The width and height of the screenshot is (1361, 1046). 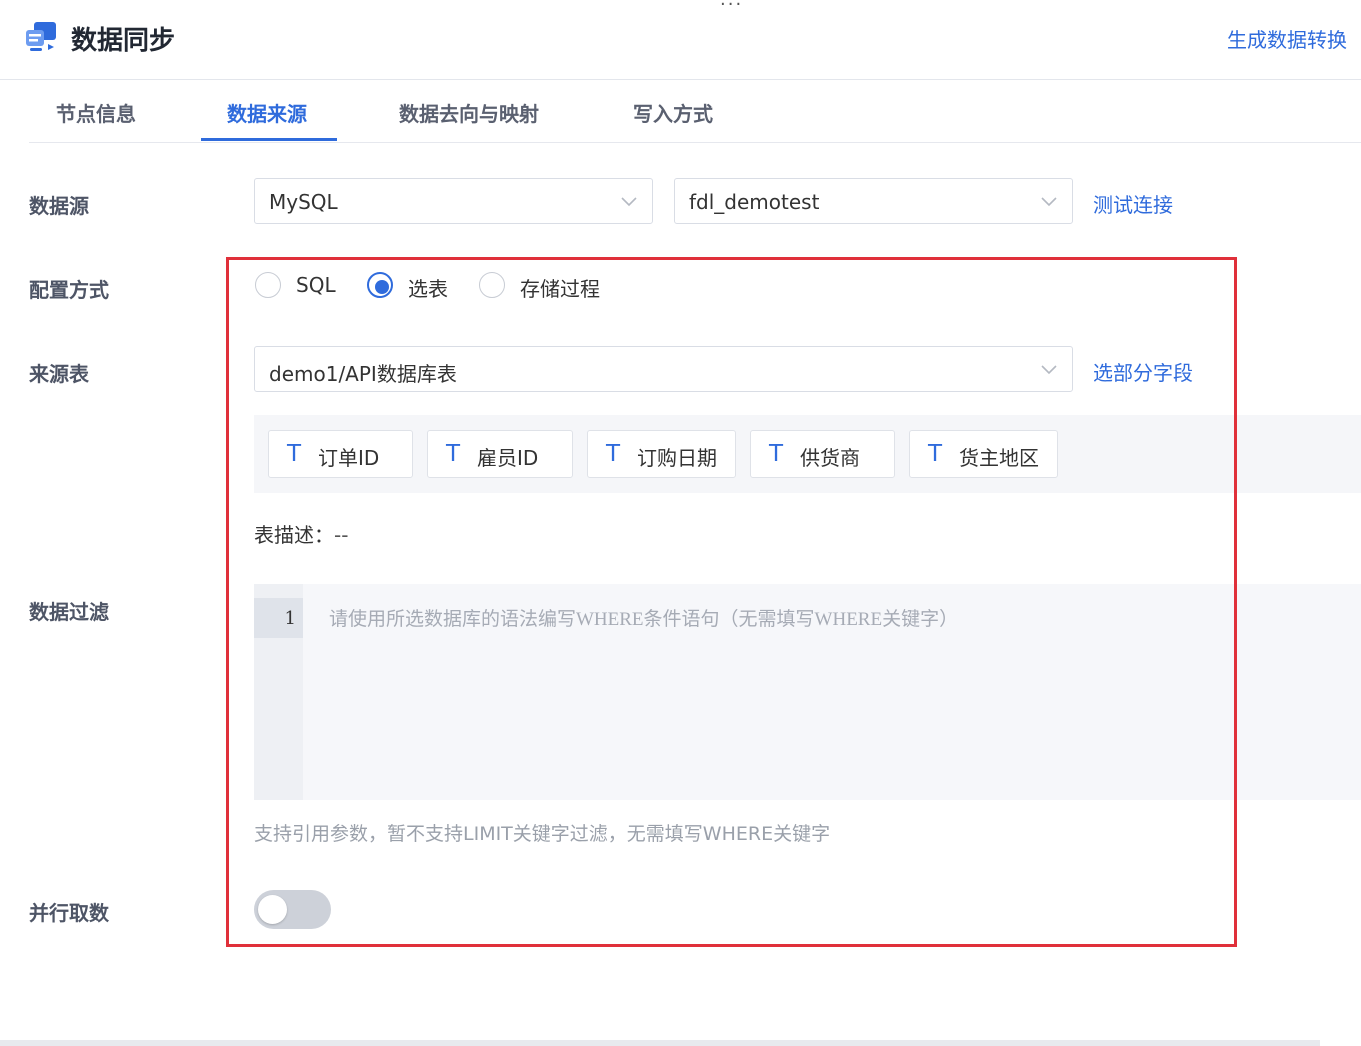 What do you see at coordinates (560, 289) in the screenshot?
I see `radio-stored-procedure-label: 存储过程` at bounding box center [560, 289].